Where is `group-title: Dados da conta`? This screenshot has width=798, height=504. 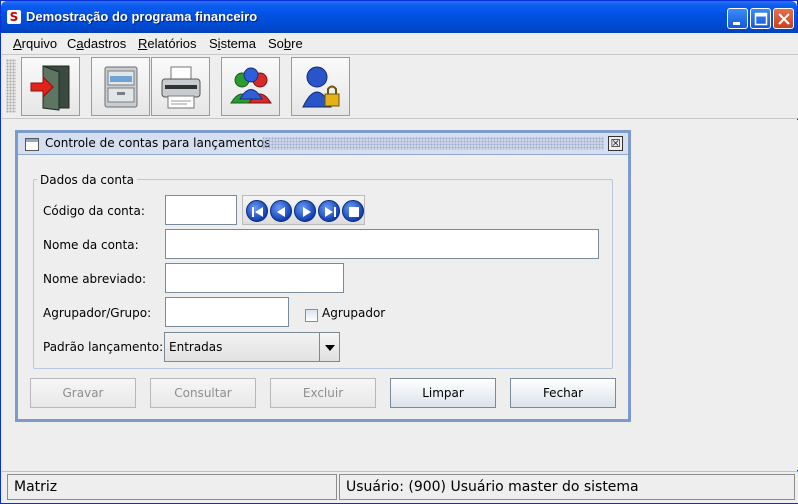 group-title: Dados da conta is located at coordinates (87, 180).